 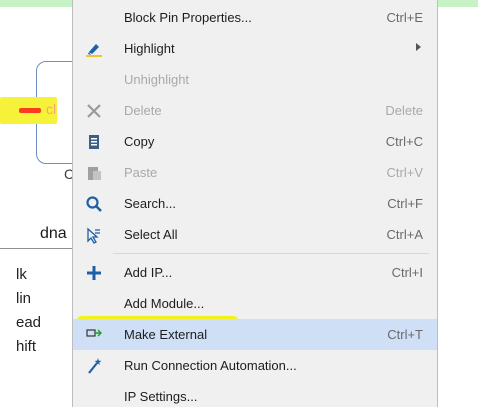 I want to click on menu-item-label: Delete, so click(x=143, y=110).